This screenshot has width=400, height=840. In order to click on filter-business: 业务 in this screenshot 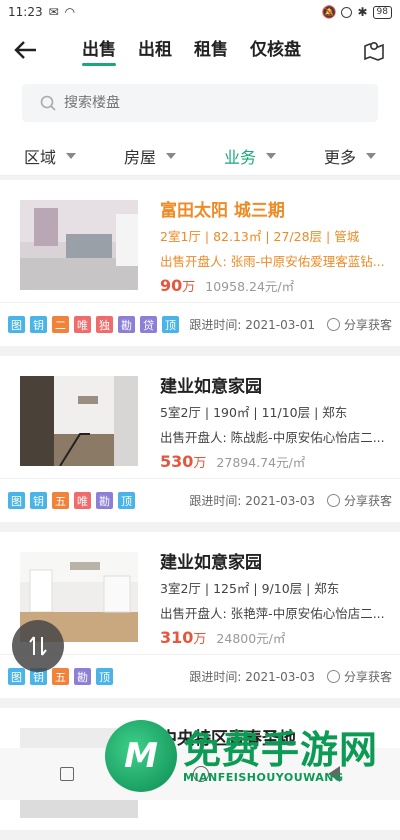, I will do `click(250, 156)`.